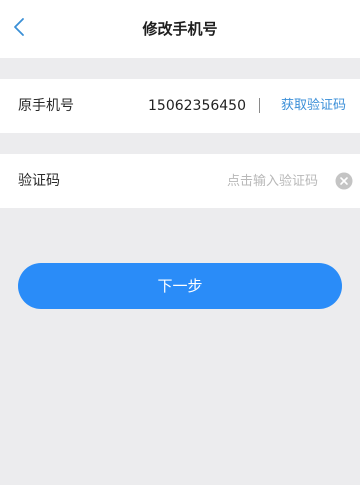 Image resolution: width=360 pixels, height=485 pixels. I want to click on clear-button, so click(344, 181).